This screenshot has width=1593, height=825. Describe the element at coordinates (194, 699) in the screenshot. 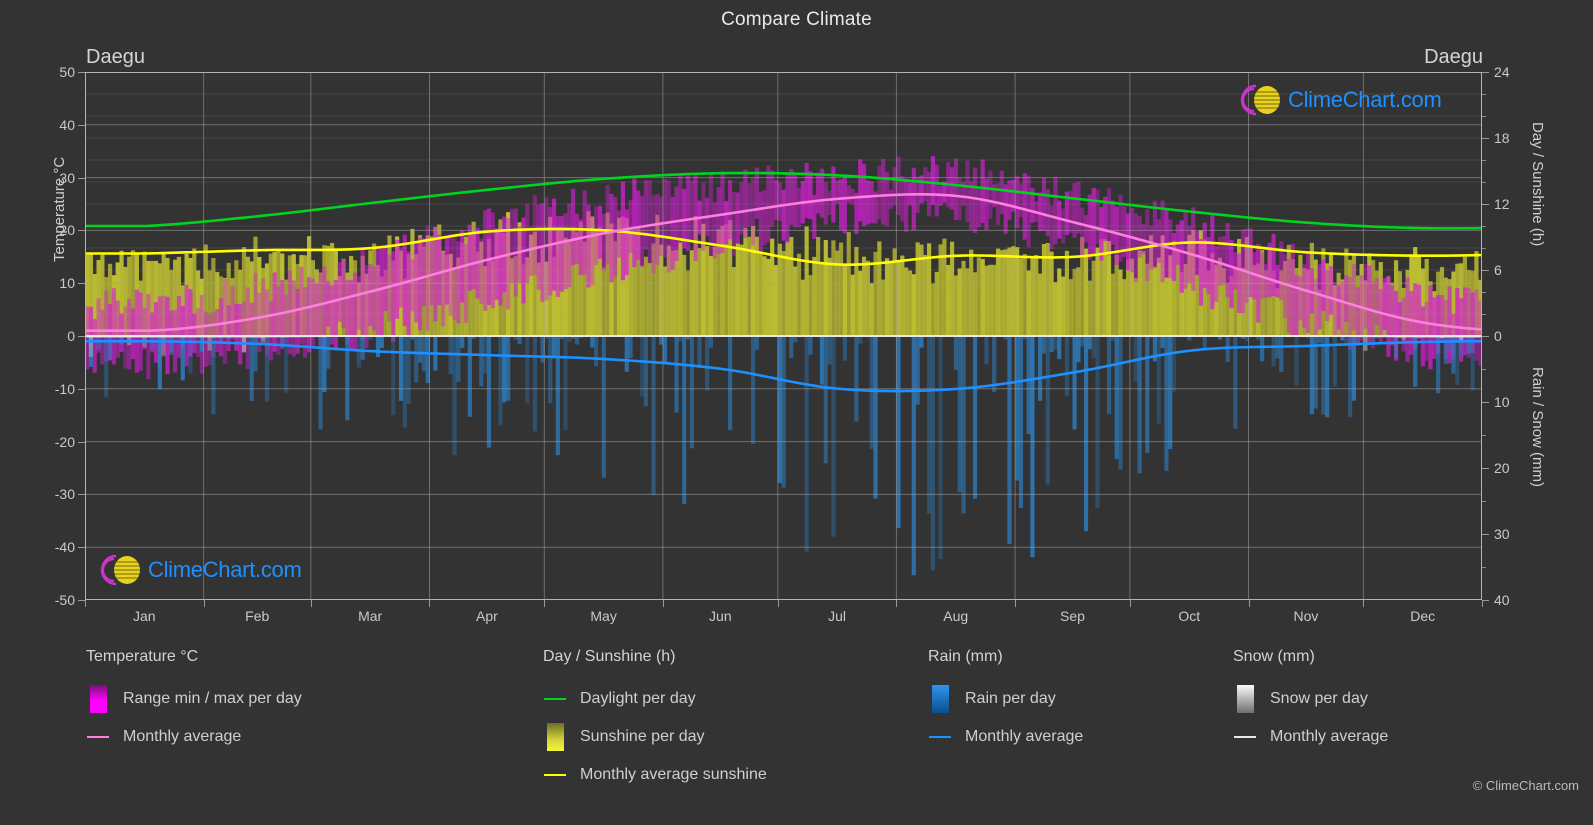

I see `legend-item: Range min / max per day` at that location.